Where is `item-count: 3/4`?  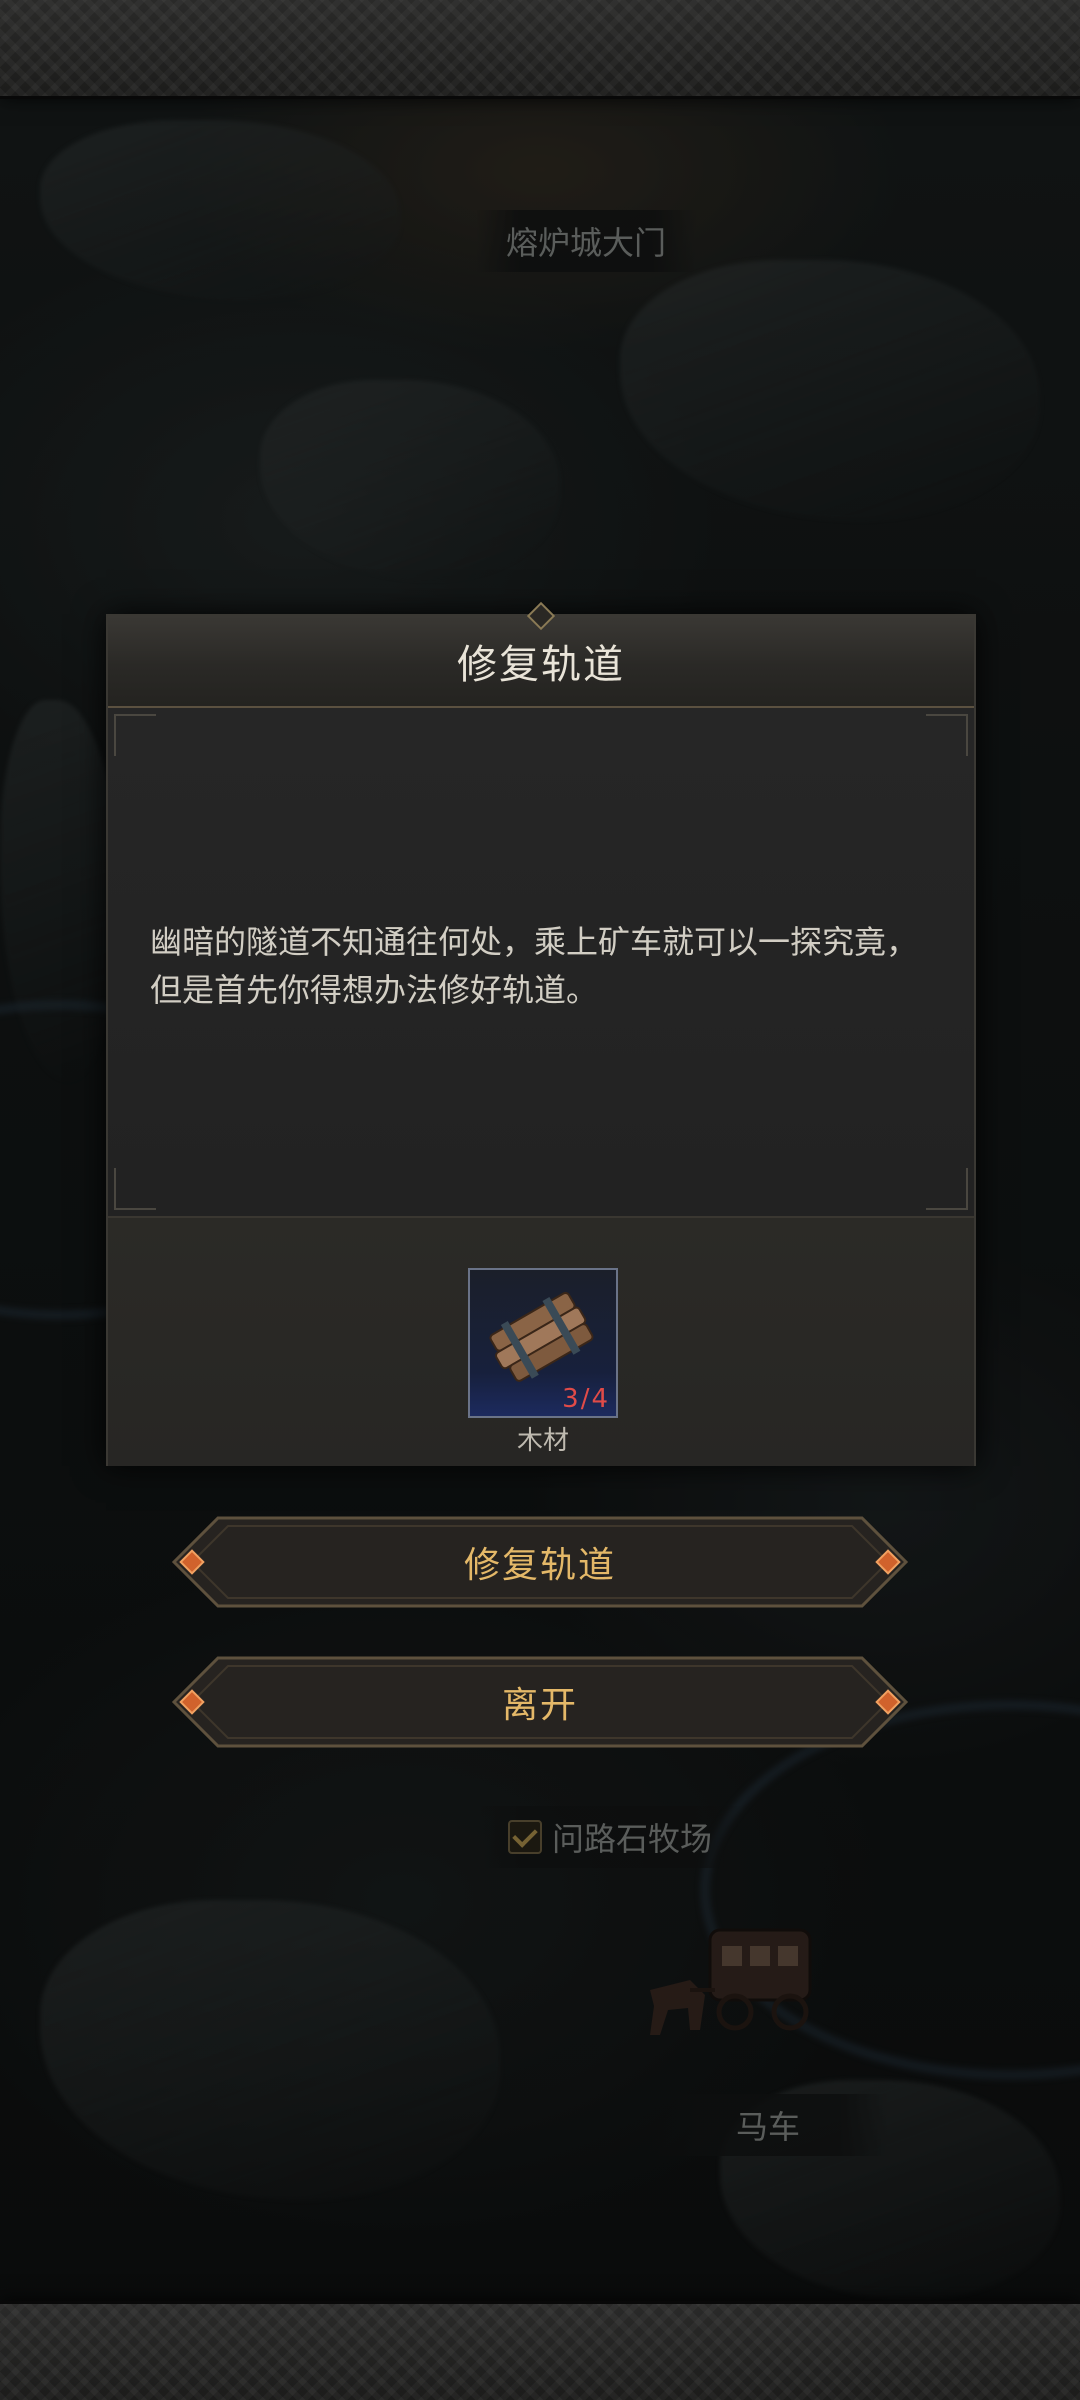 item-count: 3/4 is located at coordinates (586, 1399).